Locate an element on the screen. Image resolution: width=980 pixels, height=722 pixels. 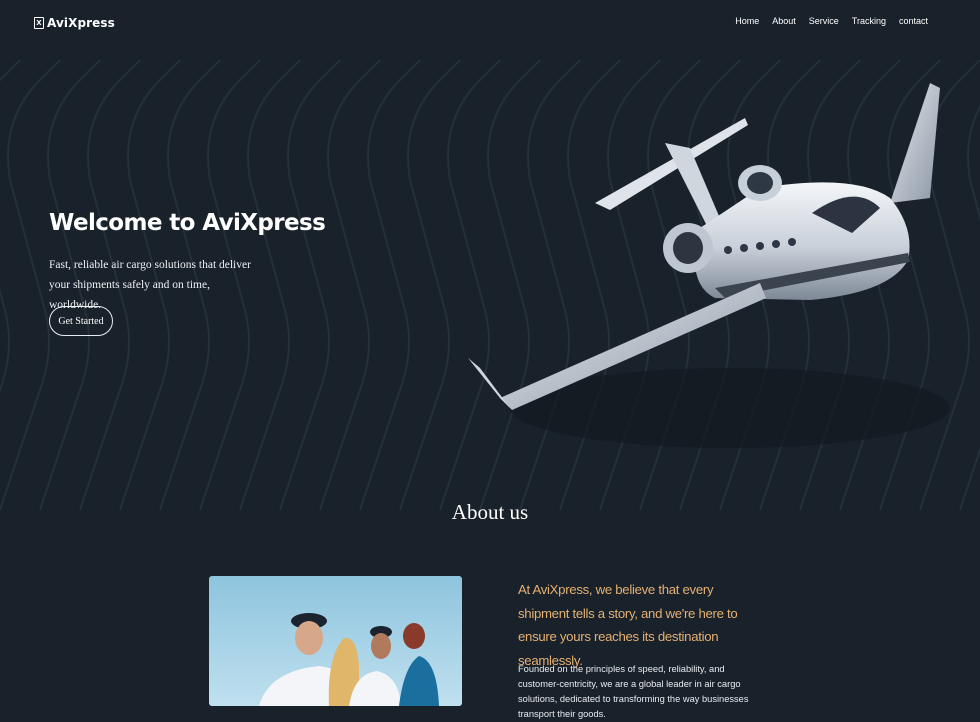
hero-title: Welcome to AviXpress is located at coordinates (187, 223).